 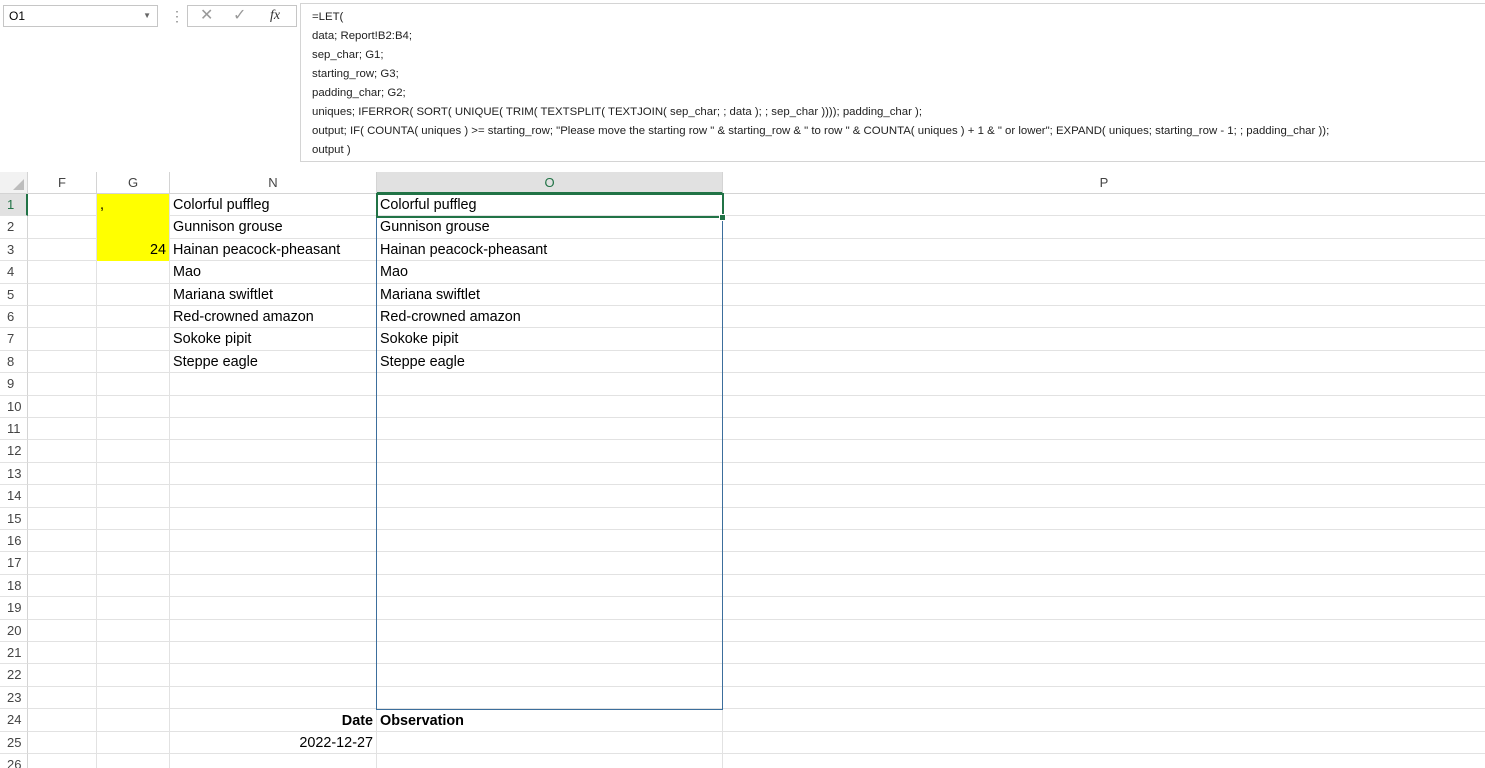 What do you see at coordinates (273, 183) in the screenshot?
I see `column-header-n: N` at bounding box center [273, 183].